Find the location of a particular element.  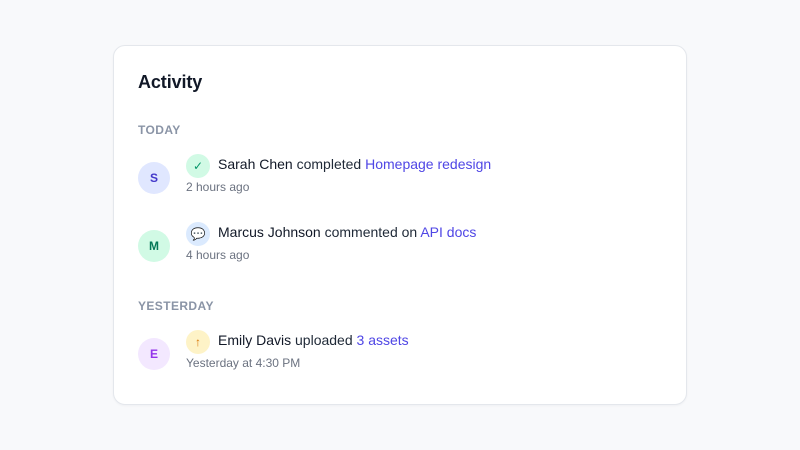

actor-name: Sarah Chen is located at coordinates (255, 164).